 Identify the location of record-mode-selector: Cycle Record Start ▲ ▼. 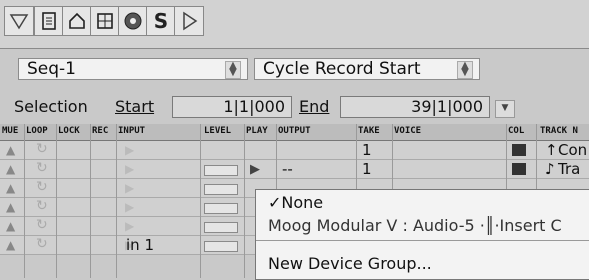
(367, 69).